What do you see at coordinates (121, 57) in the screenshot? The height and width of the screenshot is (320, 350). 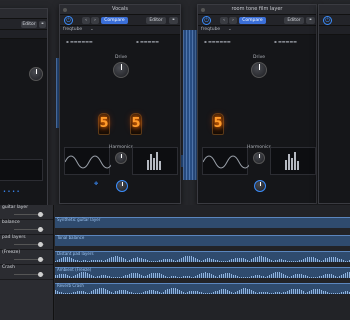 I see `drive-label: Drive` at bounding box center [121, 57].